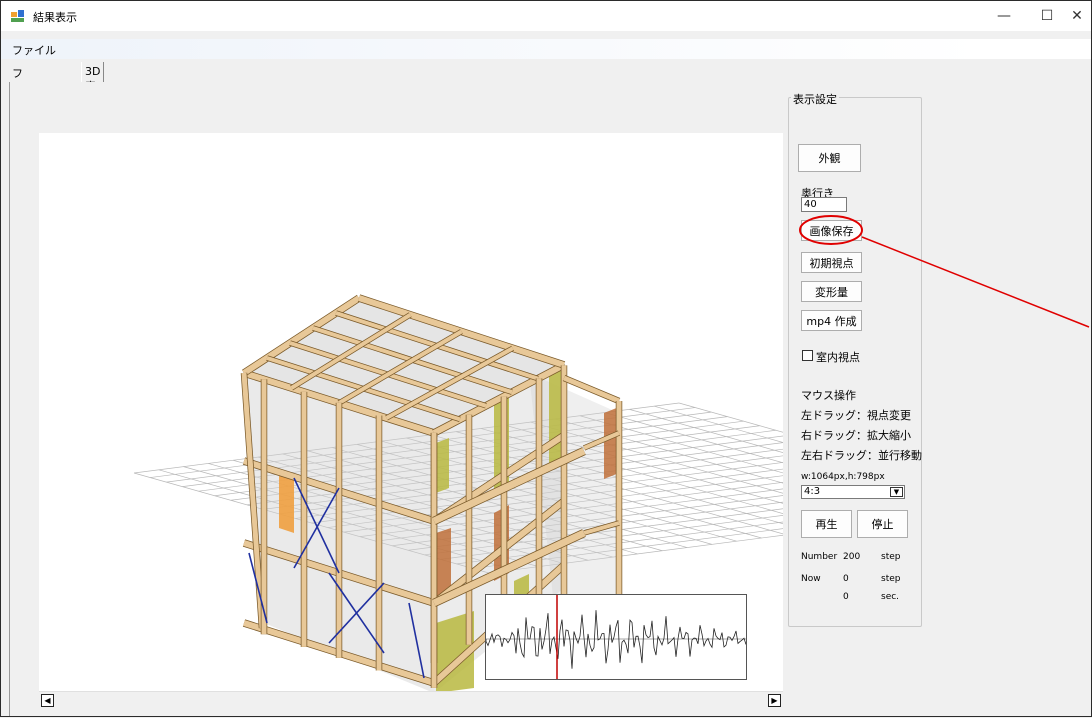 This screenshot has height=718, width=1092. What do you see at coordinates (846, 597) in the screenshot?
I see `now-sec-value: 0` at bounding box center [846, 597].